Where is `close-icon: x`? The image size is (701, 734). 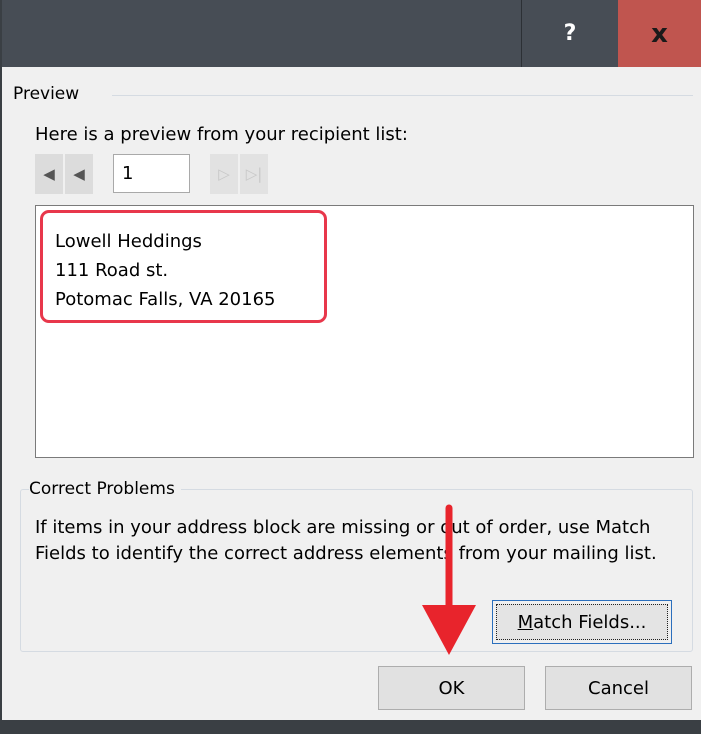 close-icon: x is located at coordinates (659, 33).